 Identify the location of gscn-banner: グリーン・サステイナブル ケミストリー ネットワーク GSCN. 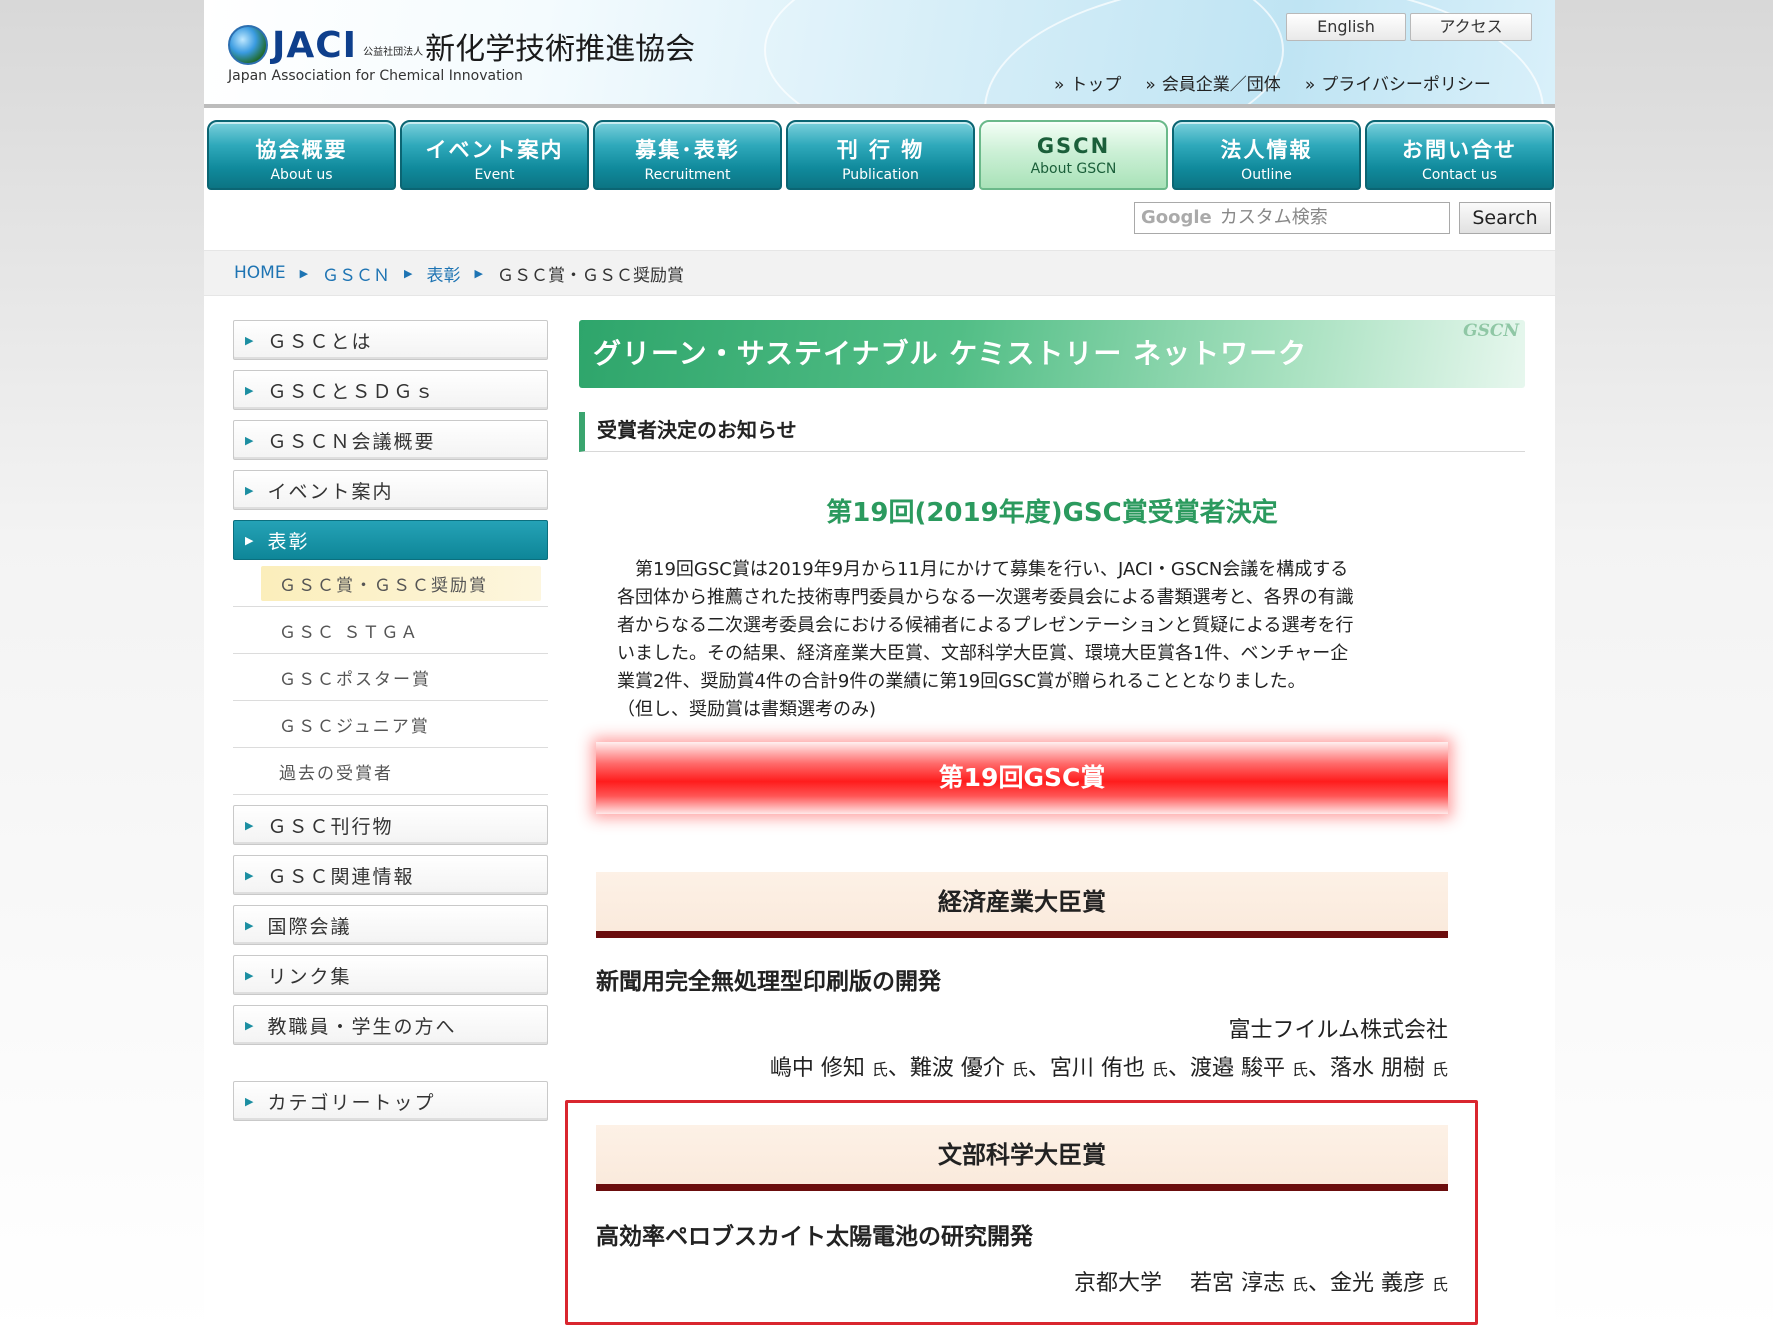
(1052, 354).